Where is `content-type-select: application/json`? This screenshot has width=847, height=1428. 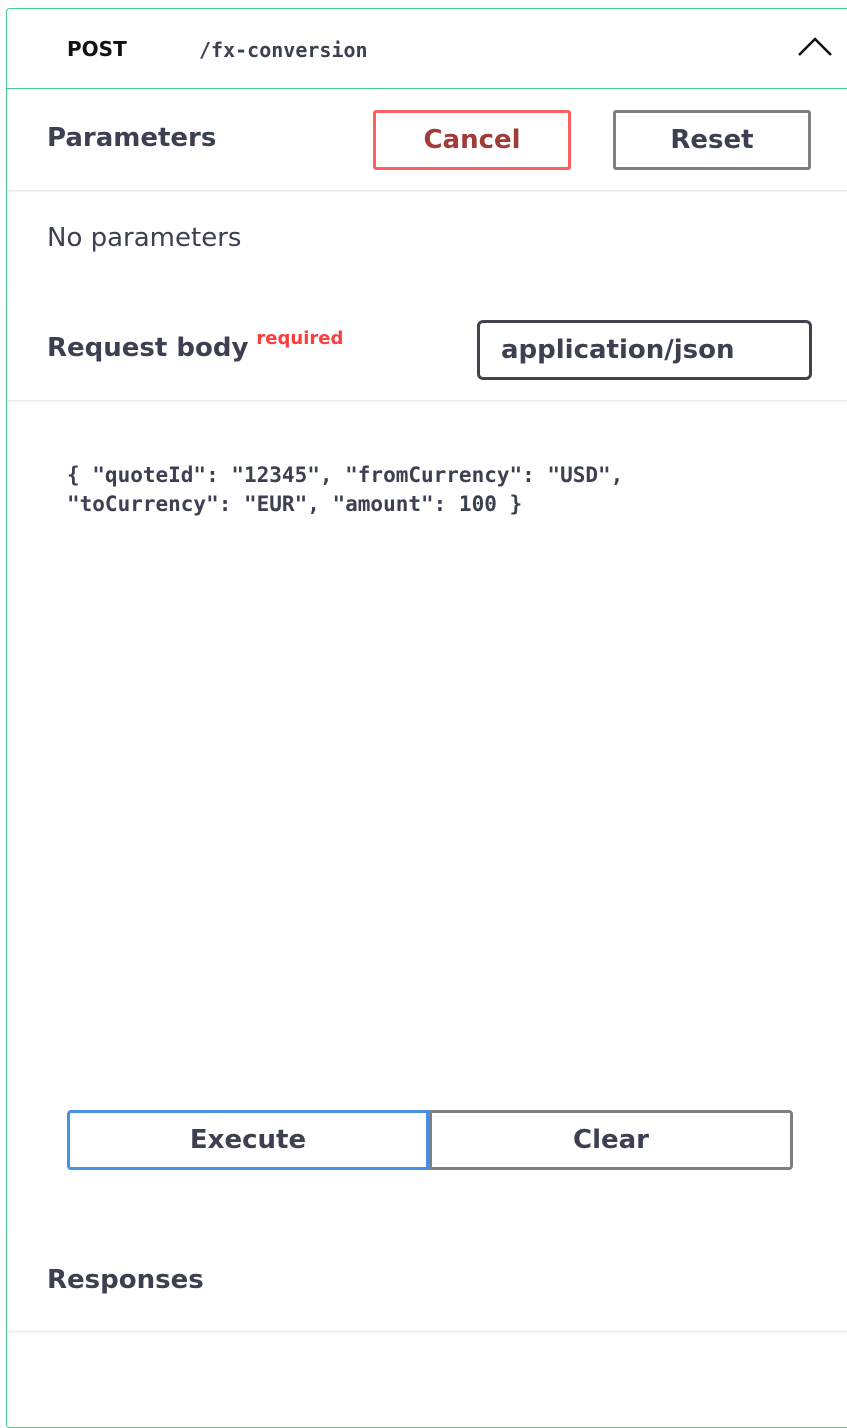 content-type-select: application/json is located at coordinates (644, 350).